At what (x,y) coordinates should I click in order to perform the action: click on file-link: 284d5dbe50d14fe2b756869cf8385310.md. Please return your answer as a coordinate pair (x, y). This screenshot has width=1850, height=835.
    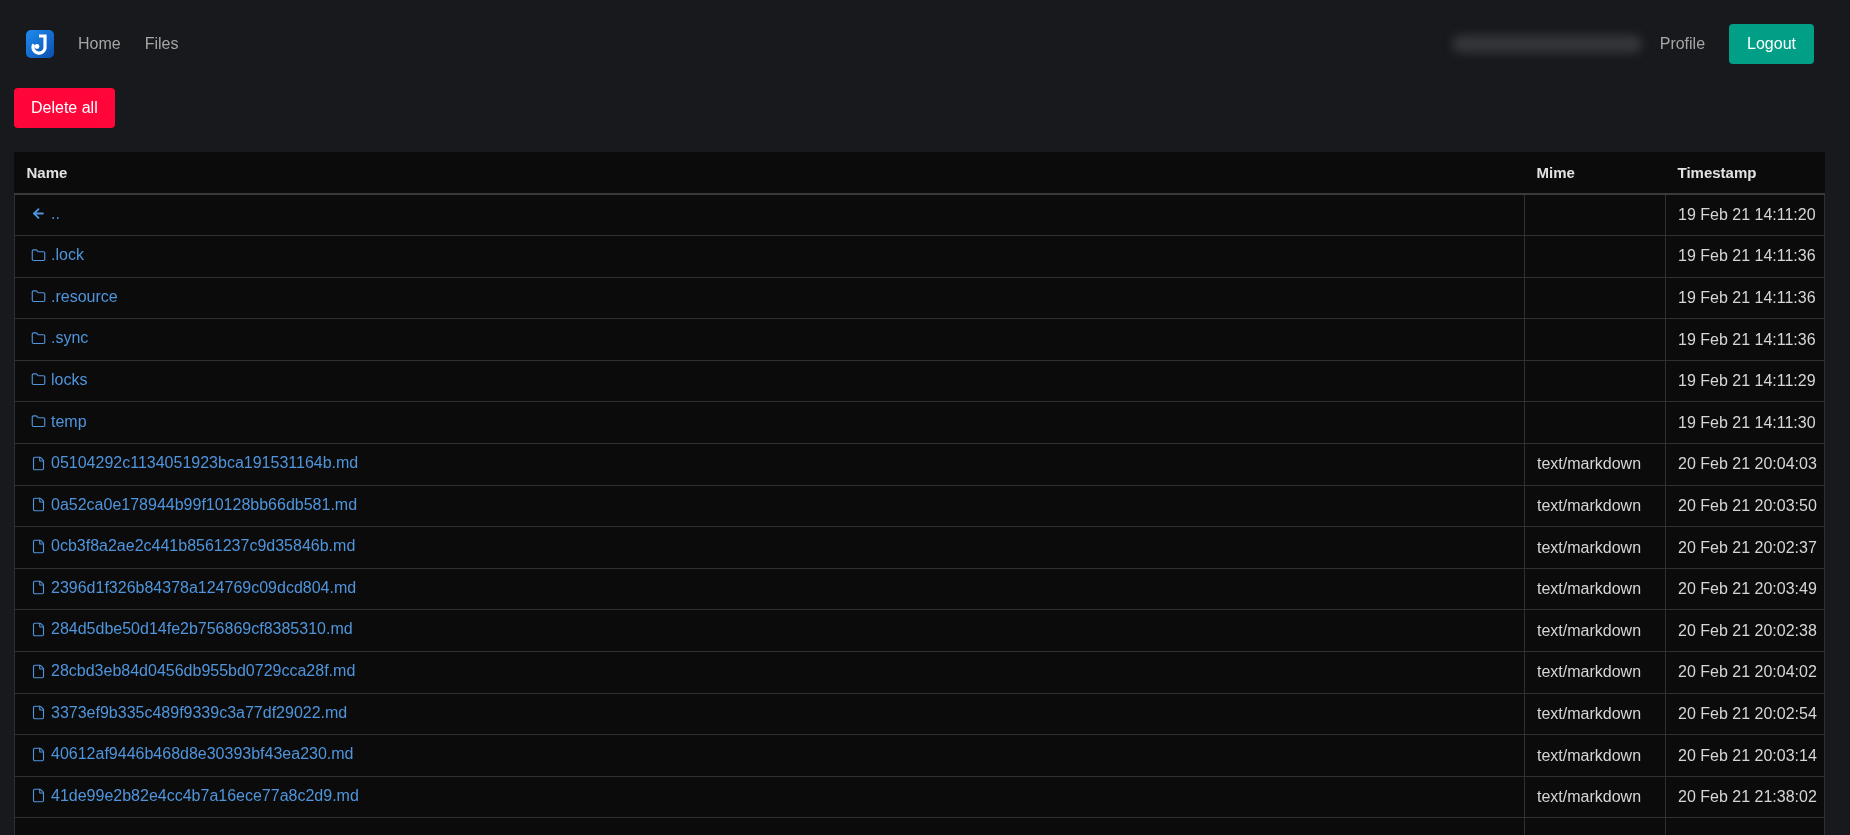
    Looking at the image, I should click on (190, 629).